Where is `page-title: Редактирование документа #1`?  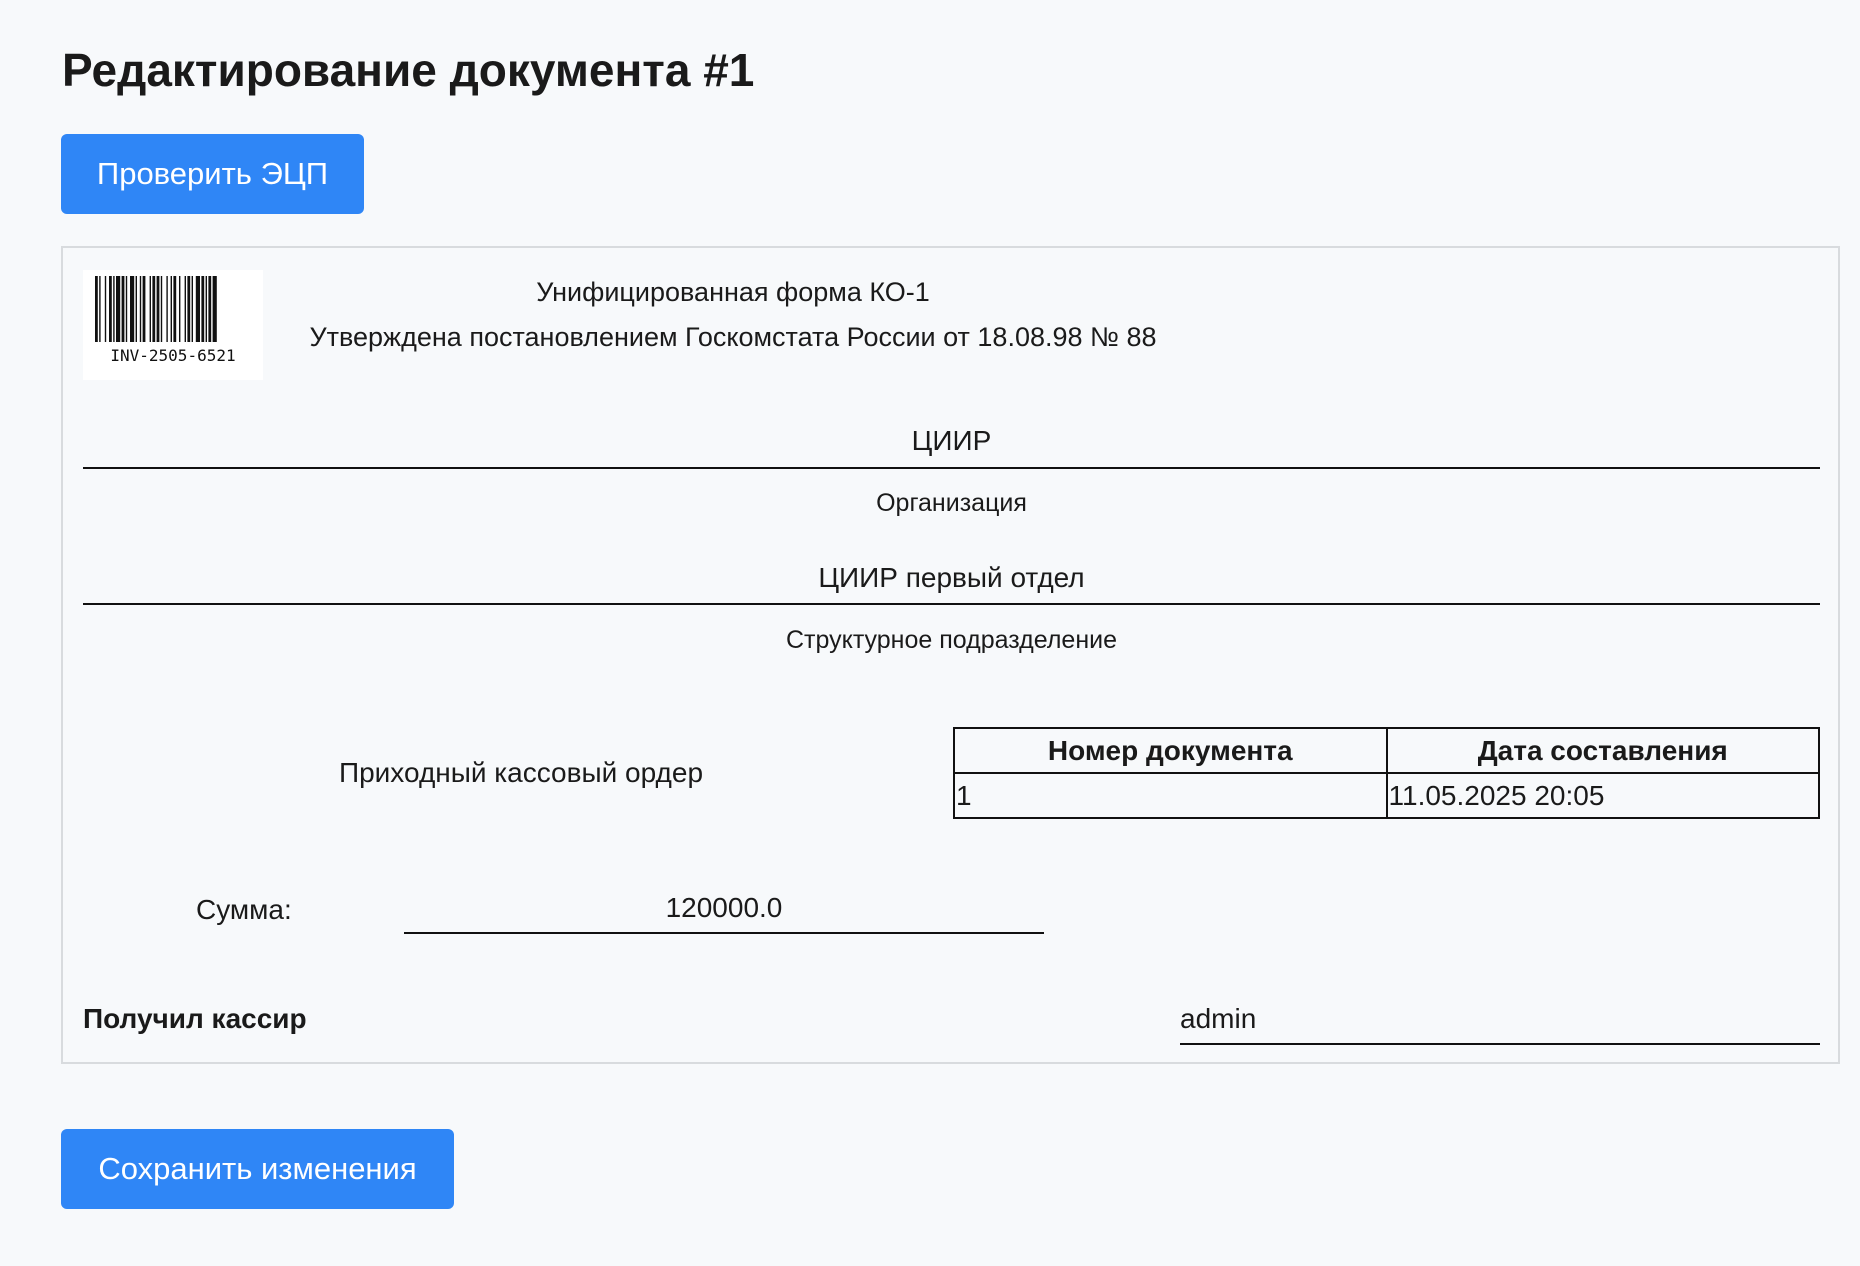 page-title: Редактирование документа #1 is located at coordinates (408, 70).